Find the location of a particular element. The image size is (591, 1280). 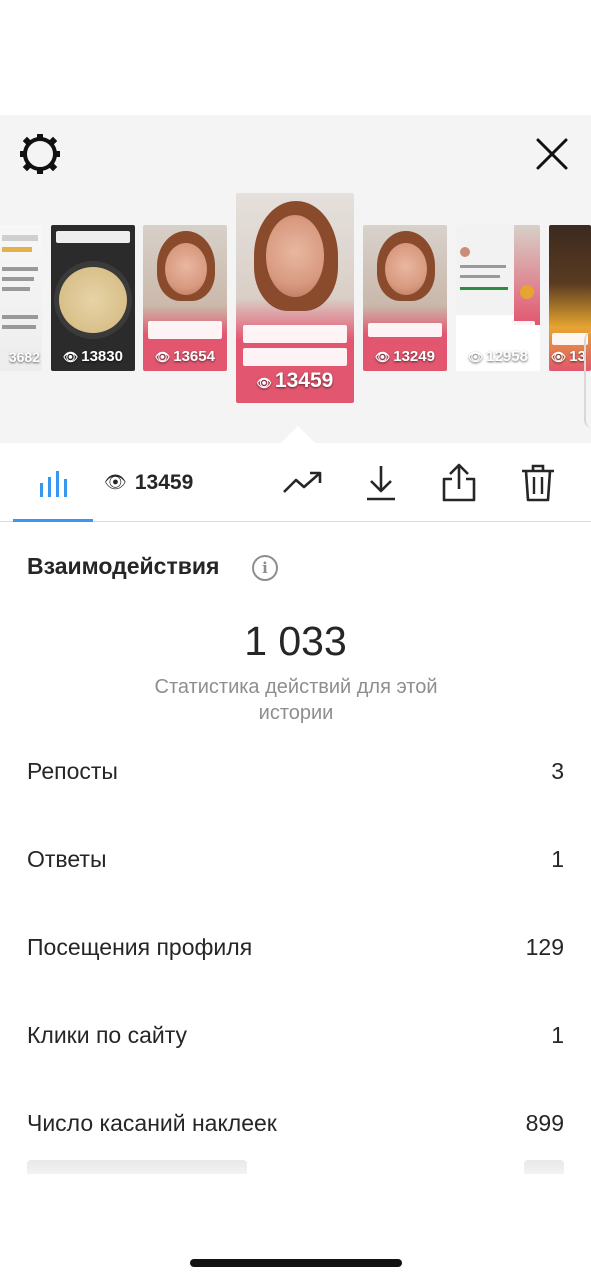

delete-button is located at coordinates (538, 482).